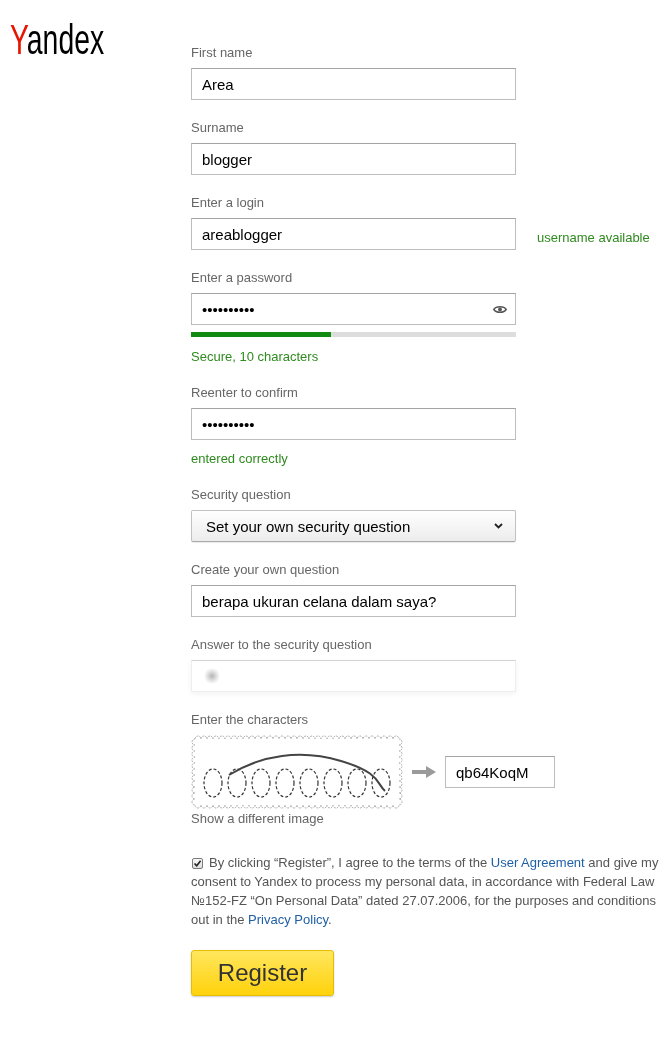  I want to click on checkmark-icon, so click(197, 863).